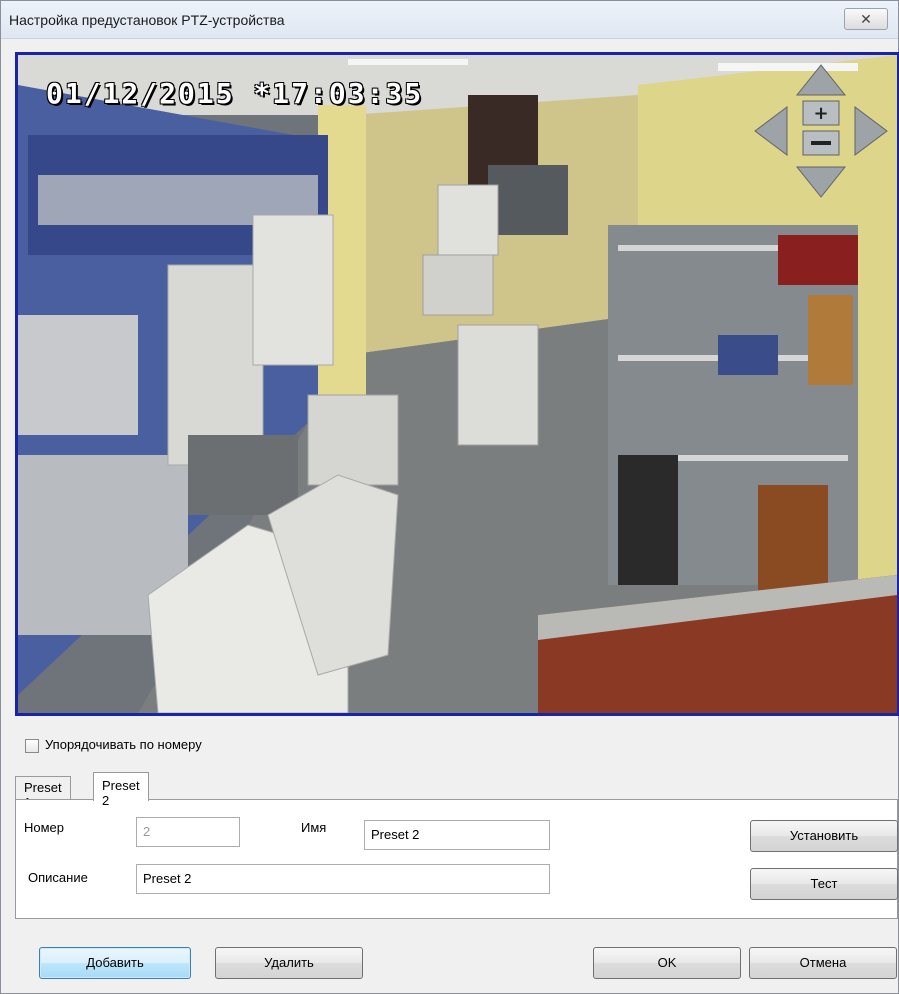  I want to click on title-bar: Настройка предустановок PTZ-устройства ✕, so click(449, 20).